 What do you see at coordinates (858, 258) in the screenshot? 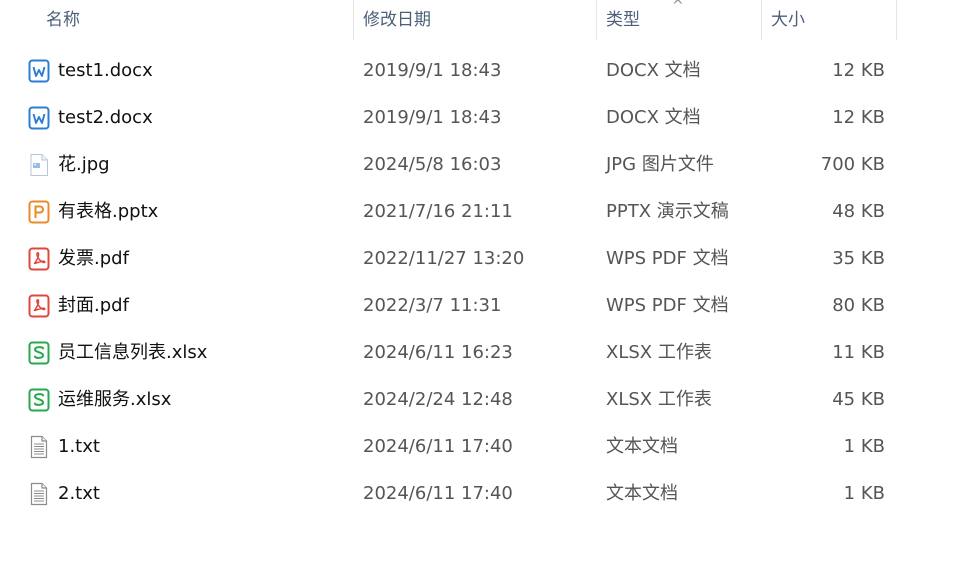
I see `file-size: 35 KB` at bounding box center [858, 258].